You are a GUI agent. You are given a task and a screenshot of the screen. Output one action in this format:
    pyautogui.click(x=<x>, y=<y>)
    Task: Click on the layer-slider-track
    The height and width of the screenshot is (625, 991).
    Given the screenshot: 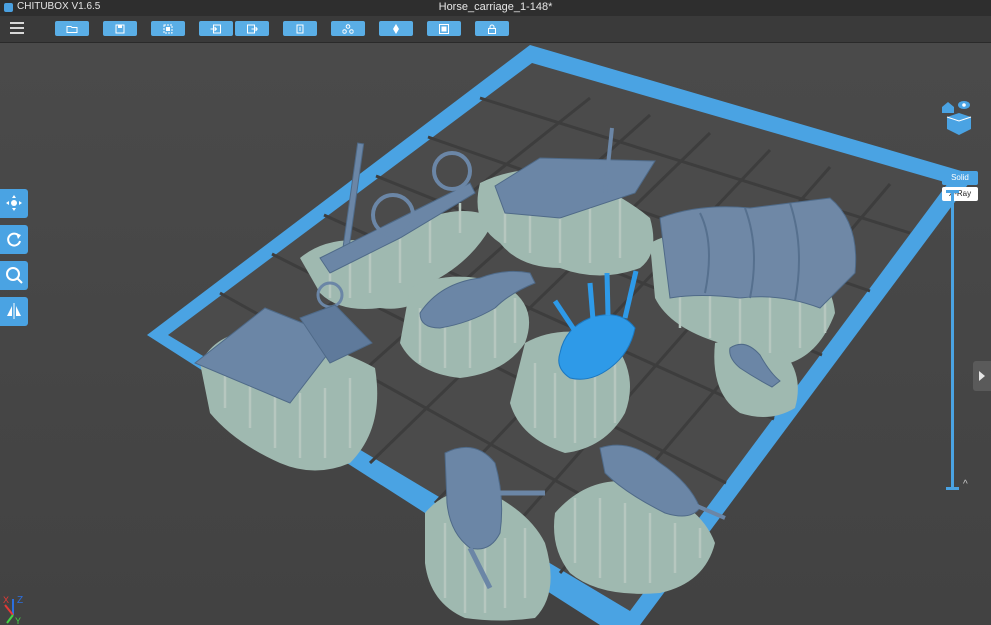 What is the action you would take?
    pyautogui.click(x=952, y=340)
    